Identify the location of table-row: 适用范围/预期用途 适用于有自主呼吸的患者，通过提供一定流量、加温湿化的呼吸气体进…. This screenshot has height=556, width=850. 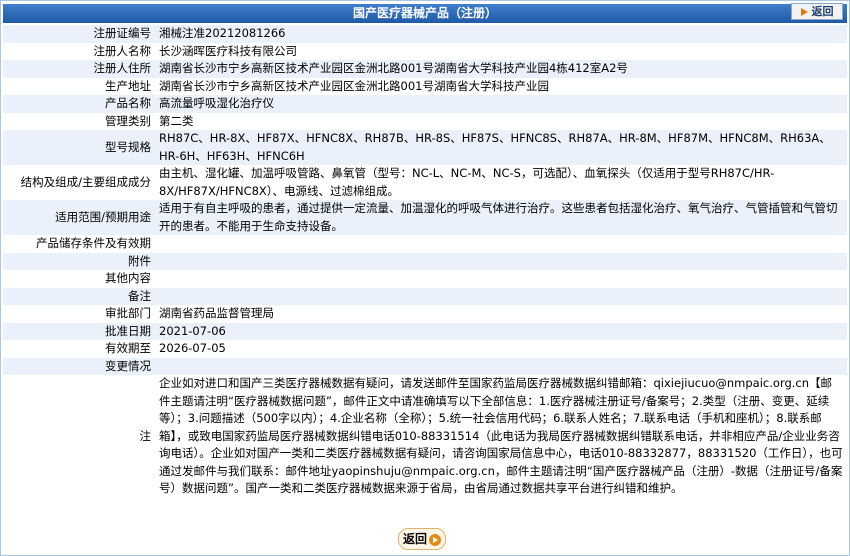
(425, 217).